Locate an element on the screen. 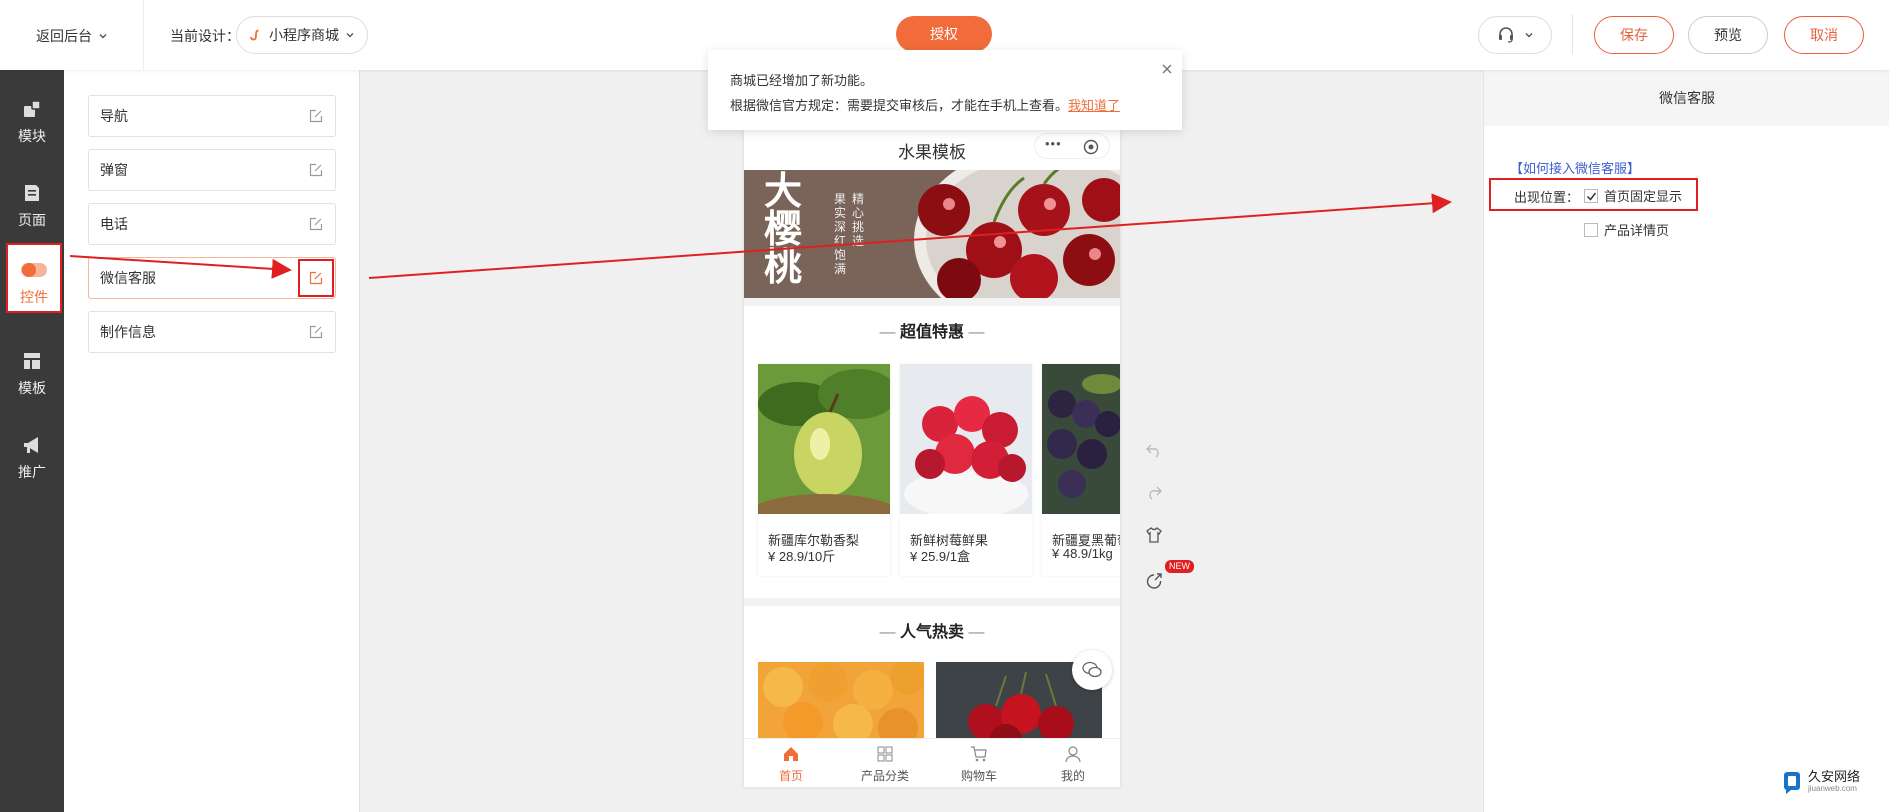 The height and width of the screenshot is (812, 1889). watermark-name: 久安网络 is located at coordinates (1834, 776).